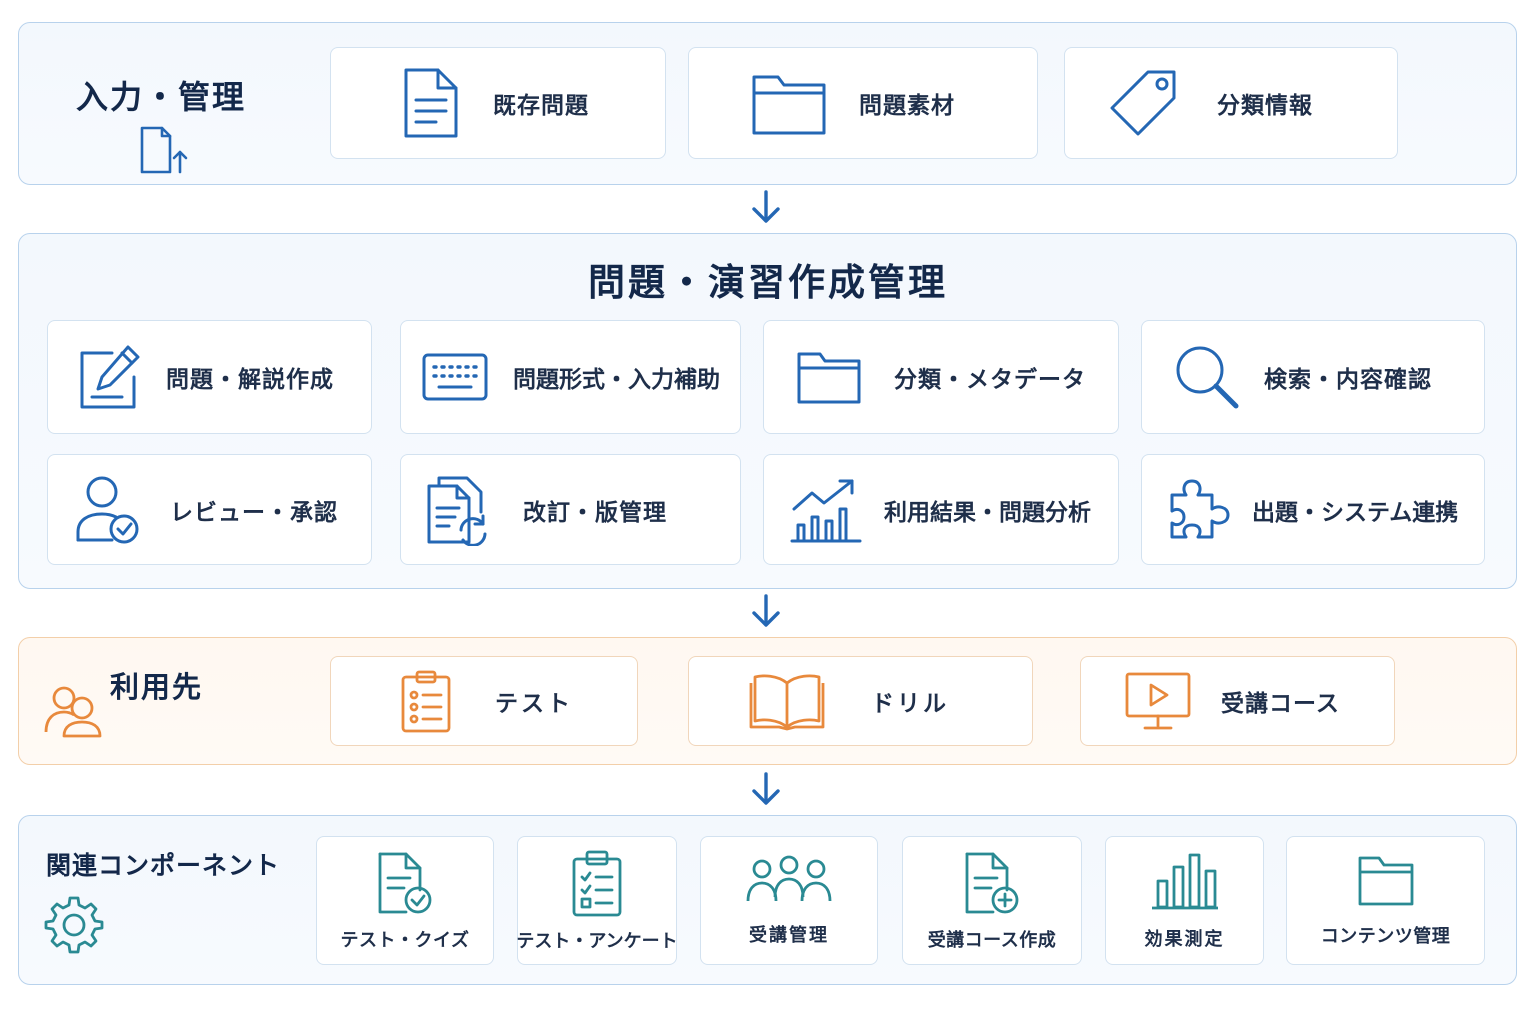  I want to click on input-section-title: 入力・管理, so click(161, 97).